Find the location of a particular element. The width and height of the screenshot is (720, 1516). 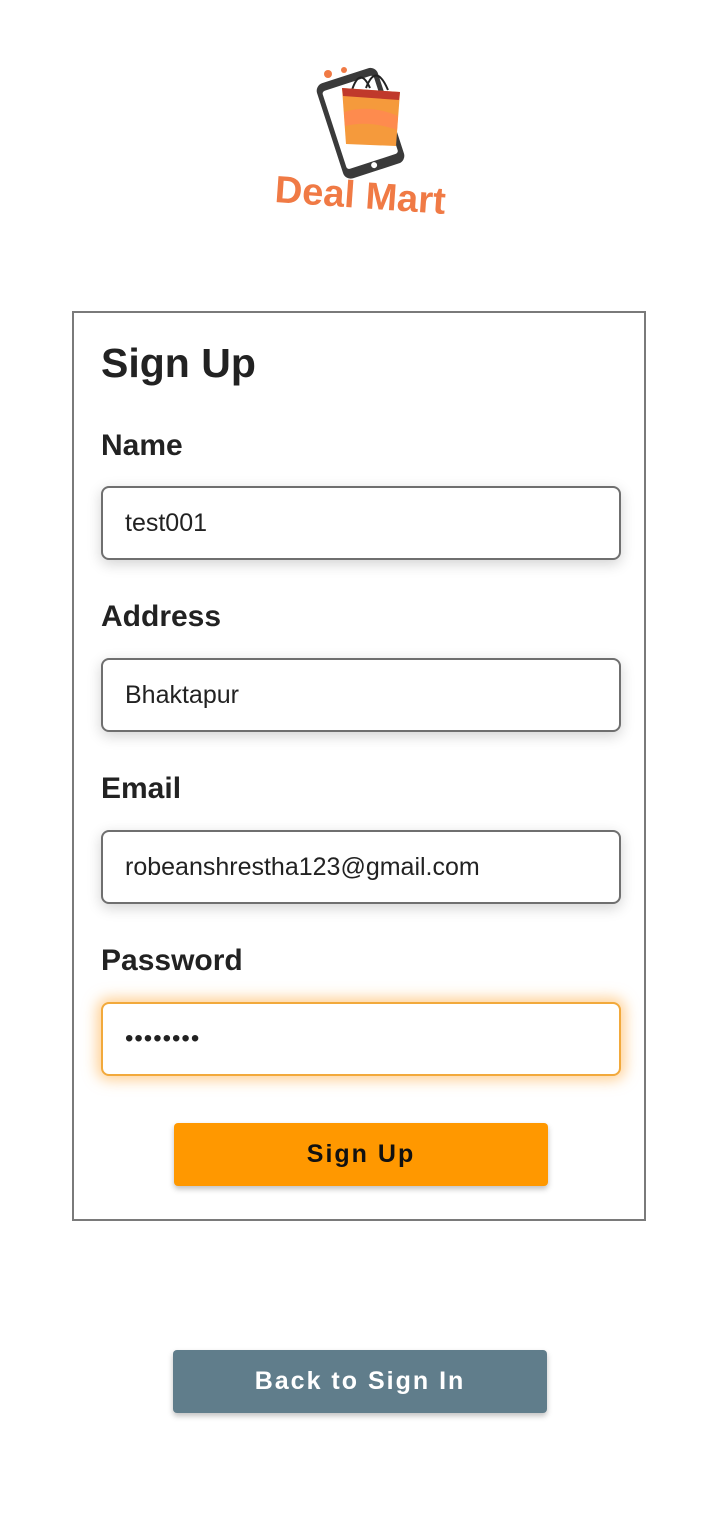

email-label: Email is located at coordinates (141, 788).